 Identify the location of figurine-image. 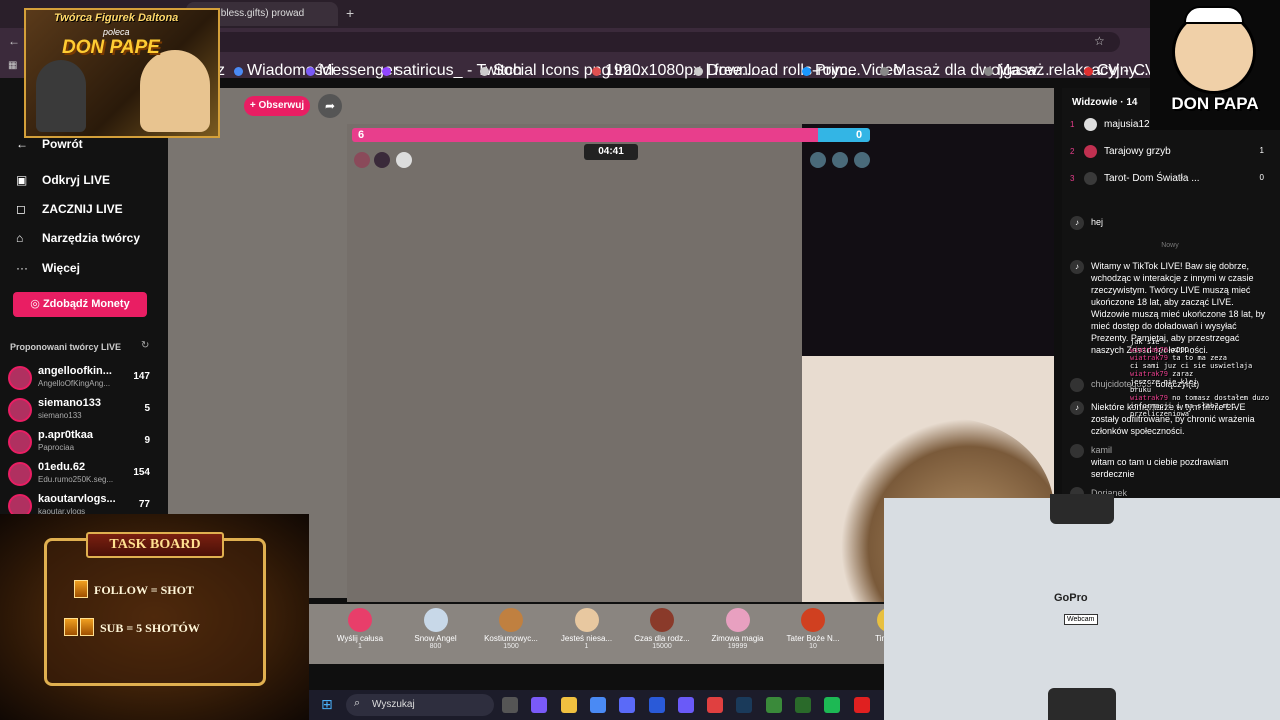
(61, 96).